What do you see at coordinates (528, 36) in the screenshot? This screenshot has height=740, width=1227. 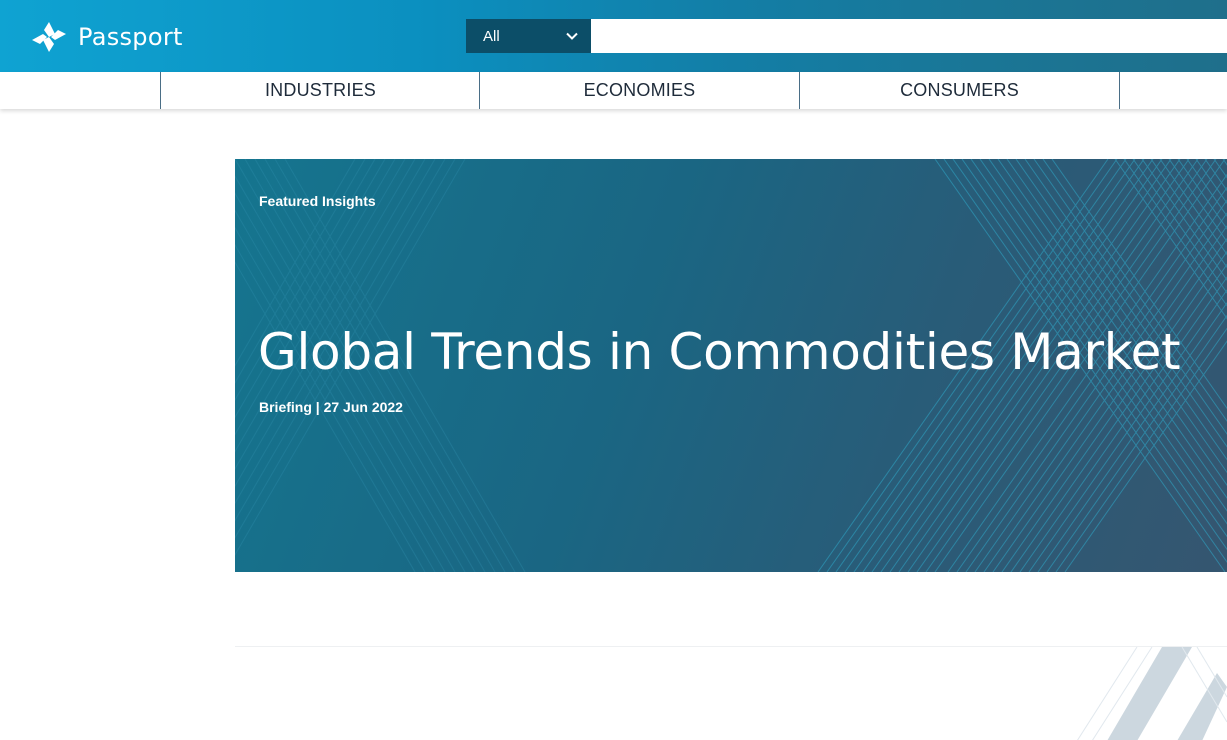 I see `search-scope-dropdown: All` at bounding box center [528, 36].